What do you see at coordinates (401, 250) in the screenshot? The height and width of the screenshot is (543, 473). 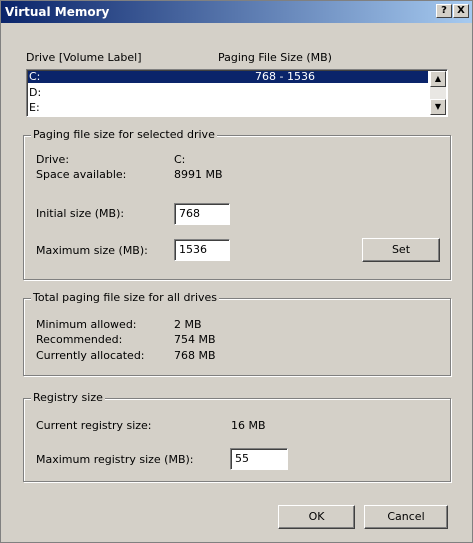 I see `set-button: Set` at bounding box center [401, 250].